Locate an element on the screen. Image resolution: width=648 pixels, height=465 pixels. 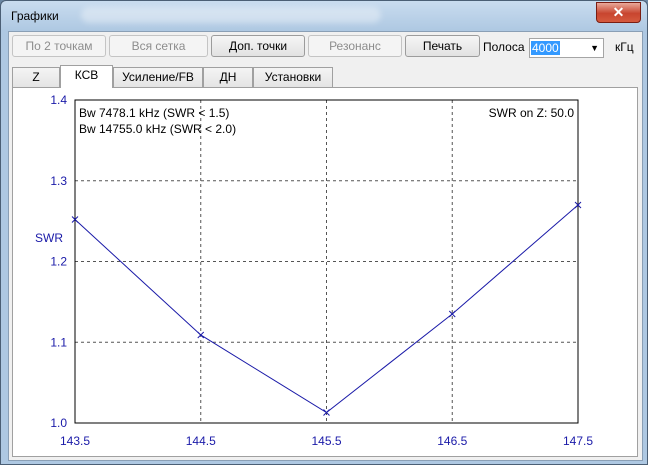
by-2-points-button: По 2 точкам is located at coordinates (59, 46).